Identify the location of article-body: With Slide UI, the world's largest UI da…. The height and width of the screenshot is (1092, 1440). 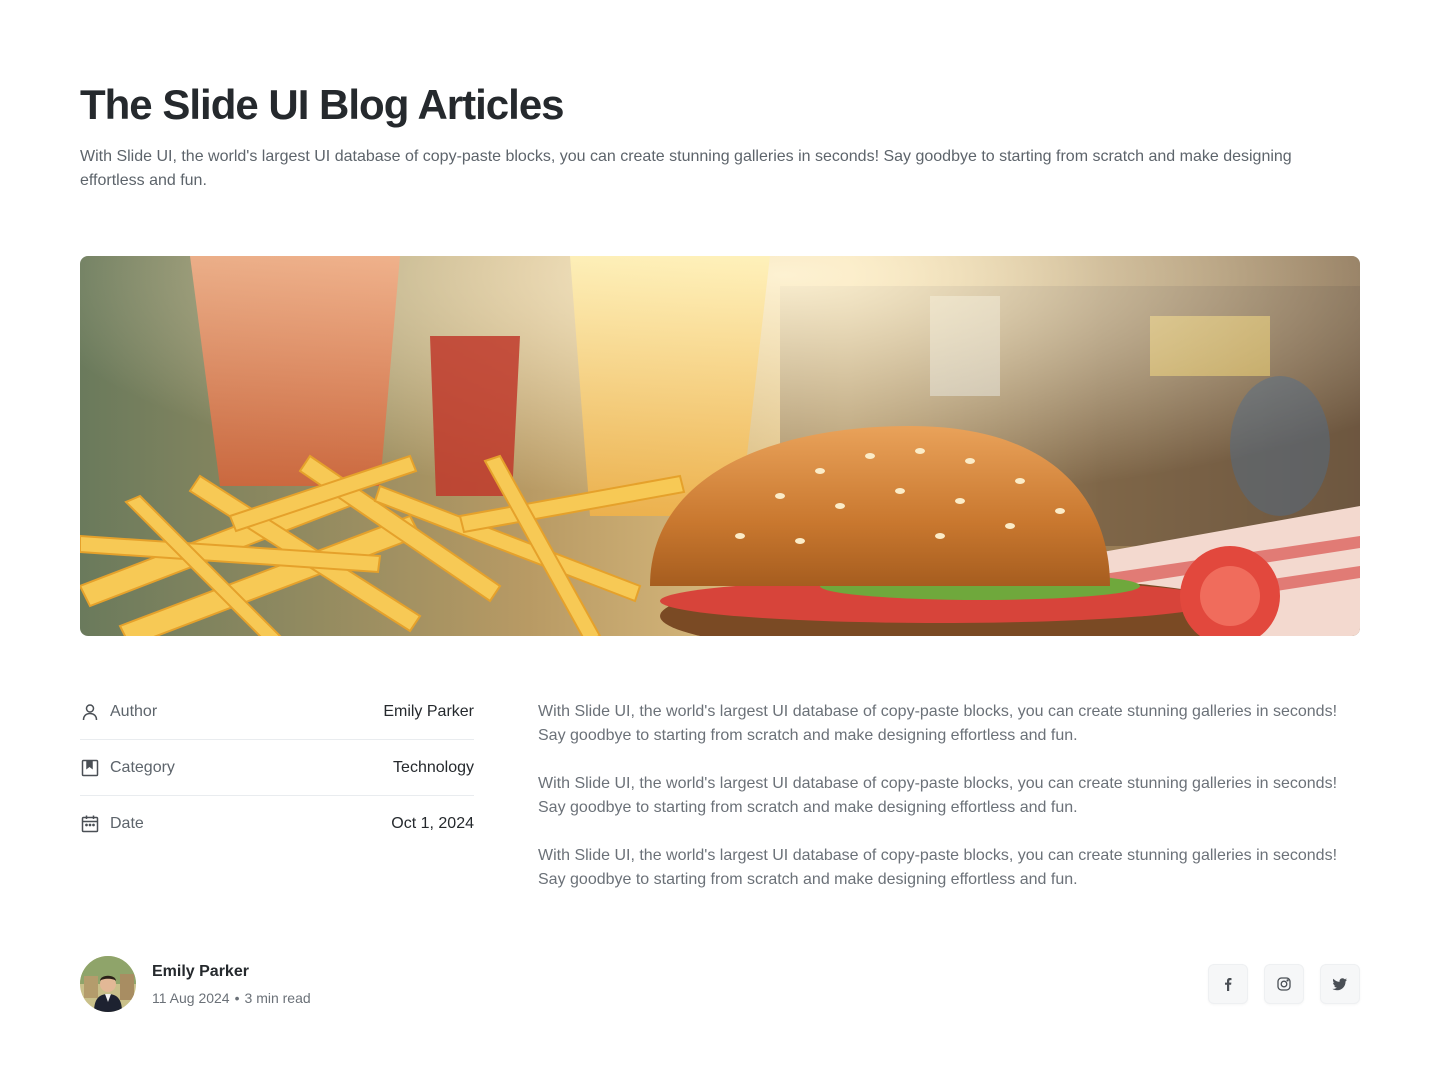
(938, 808).